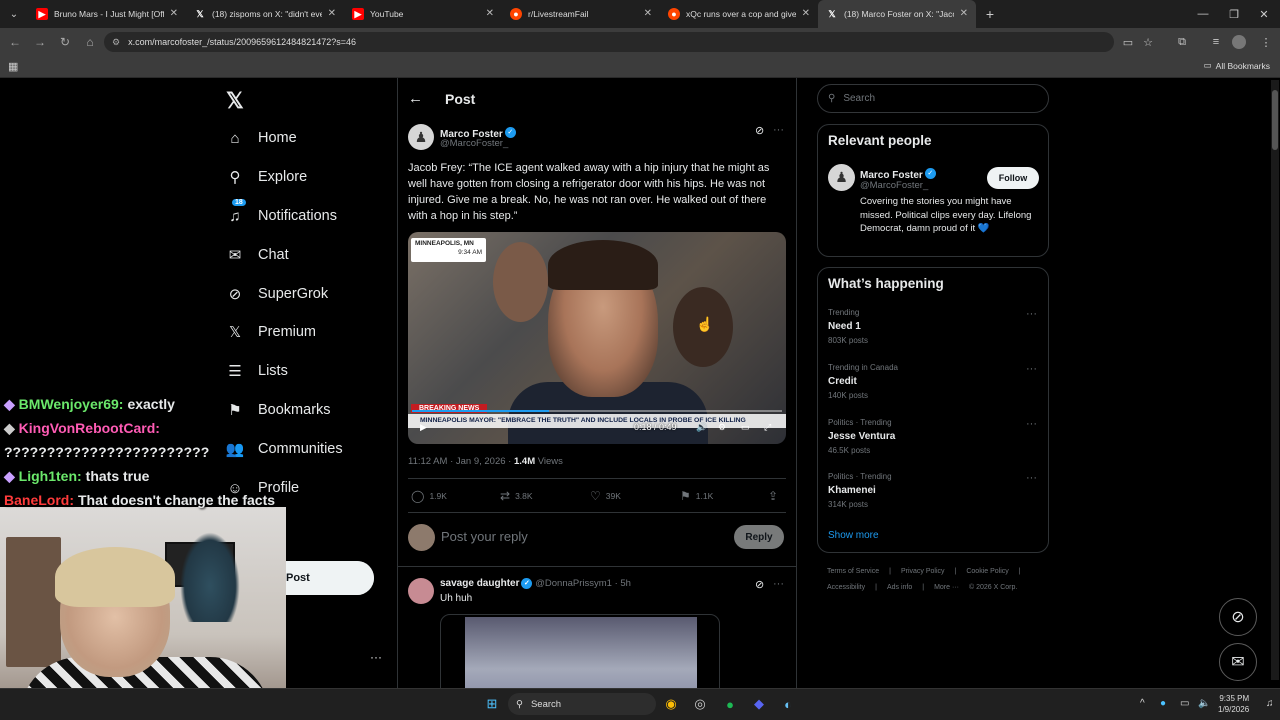 This screenshot has width=1280, height=720. Describe the element at coordinates (1203, 14) in the screenshot. I see `minimize-button: —` at that location.